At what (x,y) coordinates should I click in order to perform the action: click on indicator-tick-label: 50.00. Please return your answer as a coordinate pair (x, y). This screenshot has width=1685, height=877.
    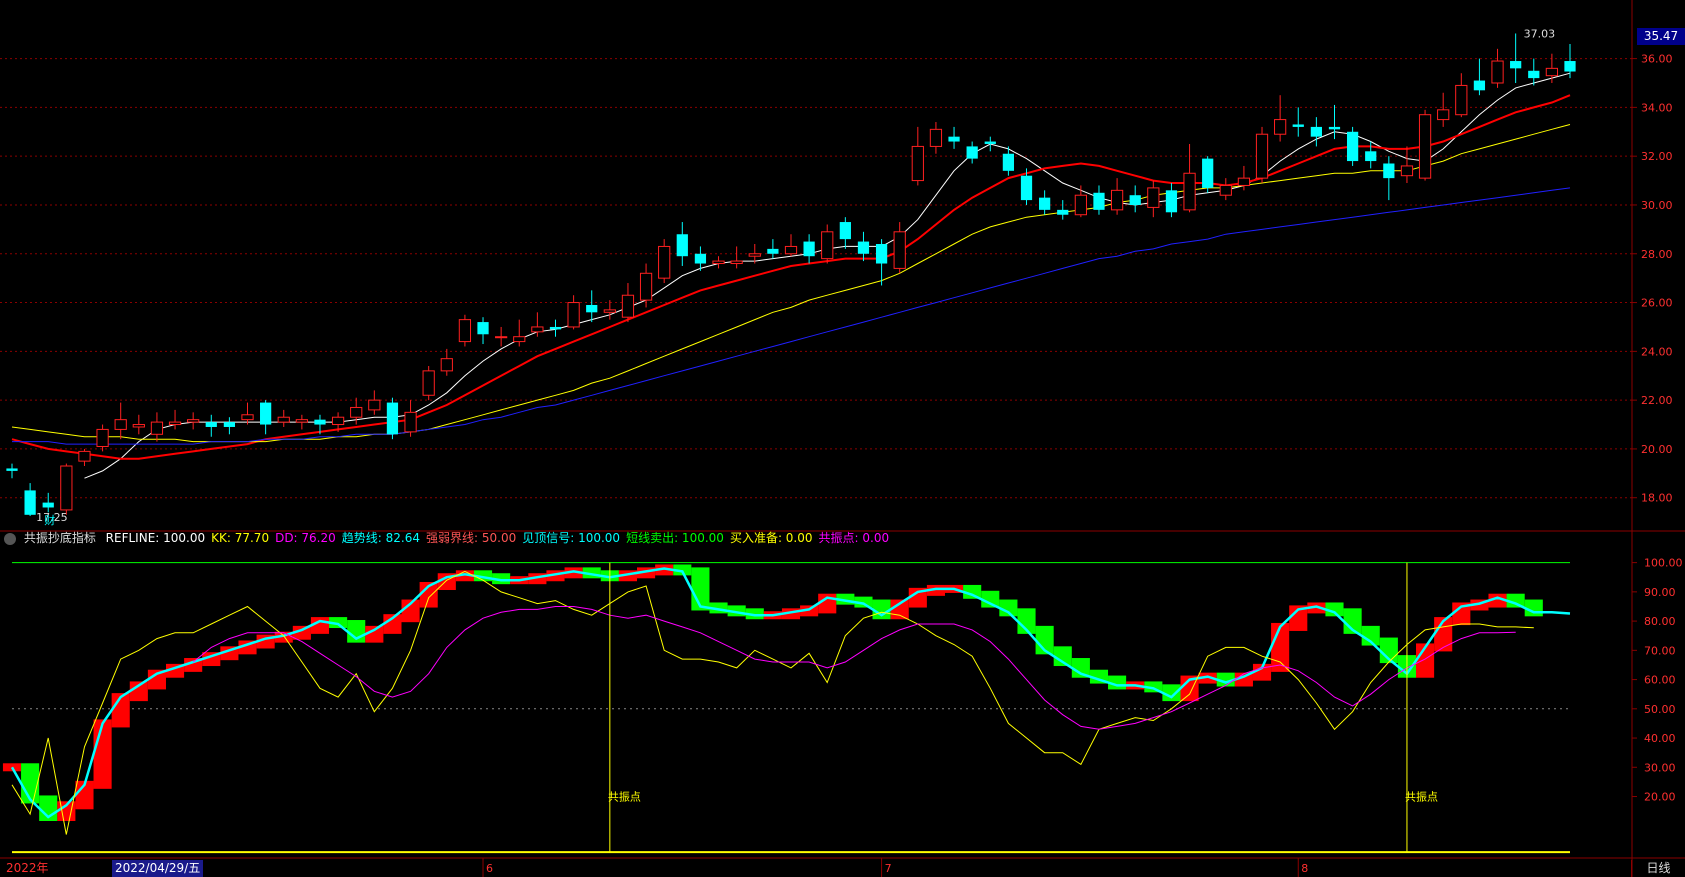
    Looking at the image, I should click on (1660, 709).